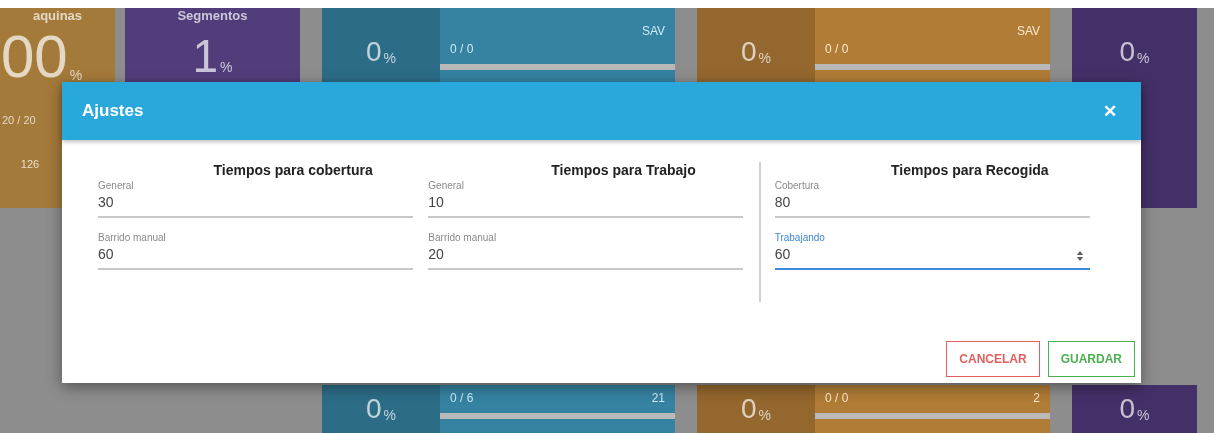 Image resolution: width=1214 pixels, height=433 pixels. Describe the element at coordinates (30, 164) in the screenshot. I see `count-text: 126` at that location.